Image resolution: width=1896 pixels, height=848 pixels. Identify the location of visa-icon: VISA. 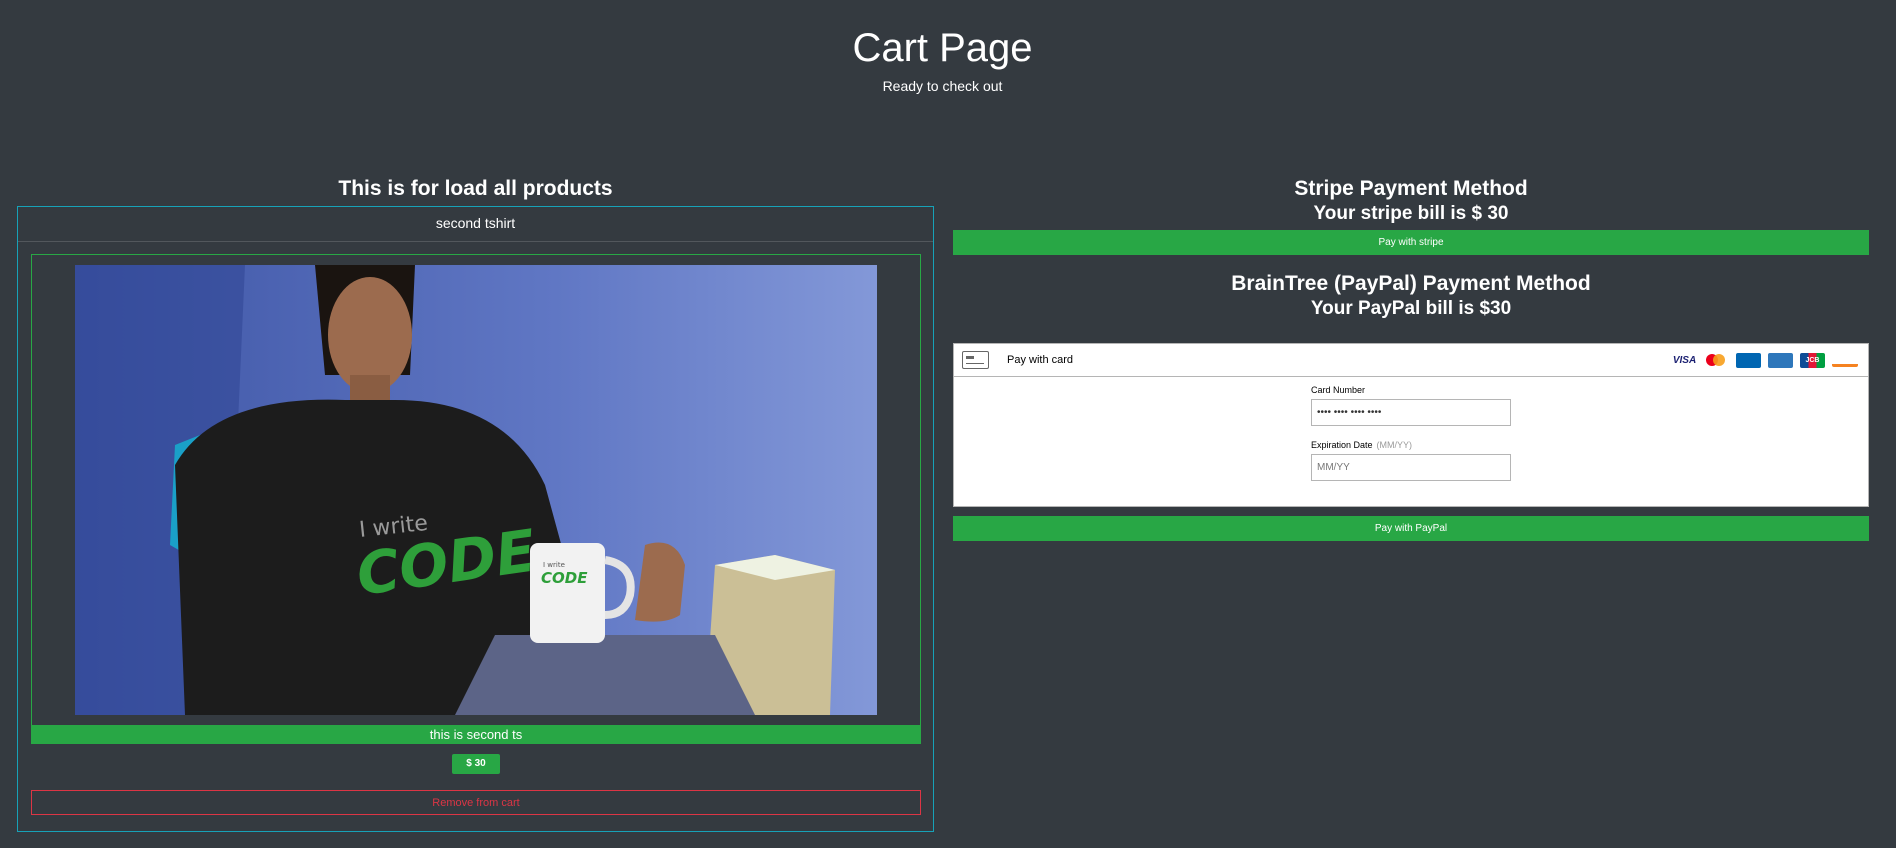
(1684, 360).